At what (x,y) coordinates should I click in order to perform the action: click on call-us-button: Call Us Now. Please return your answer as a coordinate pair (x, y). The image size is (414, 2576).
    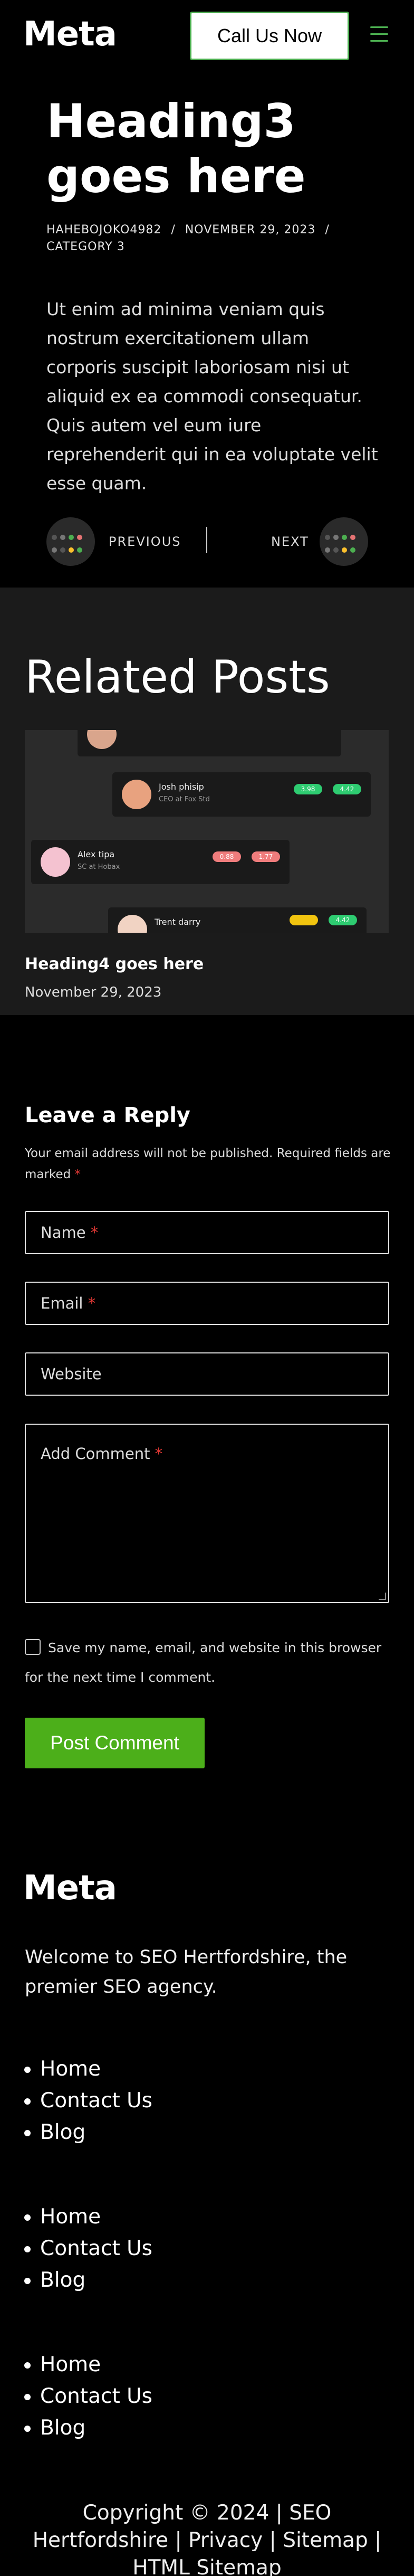
    Looking at the image, I should click on (269, 36).